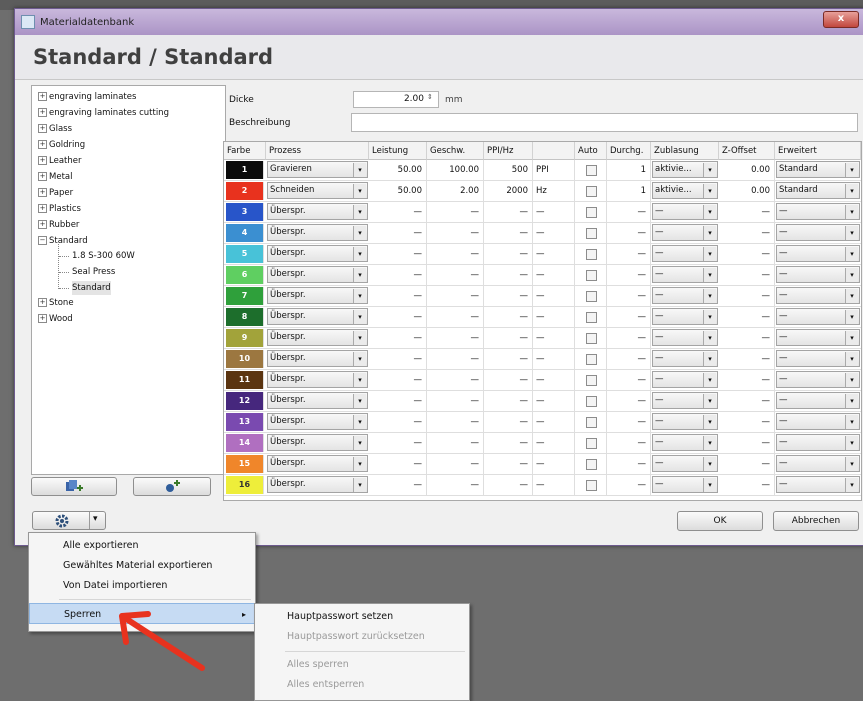 This screenshot has height=701, width=863. Describe the element at coordinates (720, 521) in the screenshot. I see `ok-button: OK` at that location.